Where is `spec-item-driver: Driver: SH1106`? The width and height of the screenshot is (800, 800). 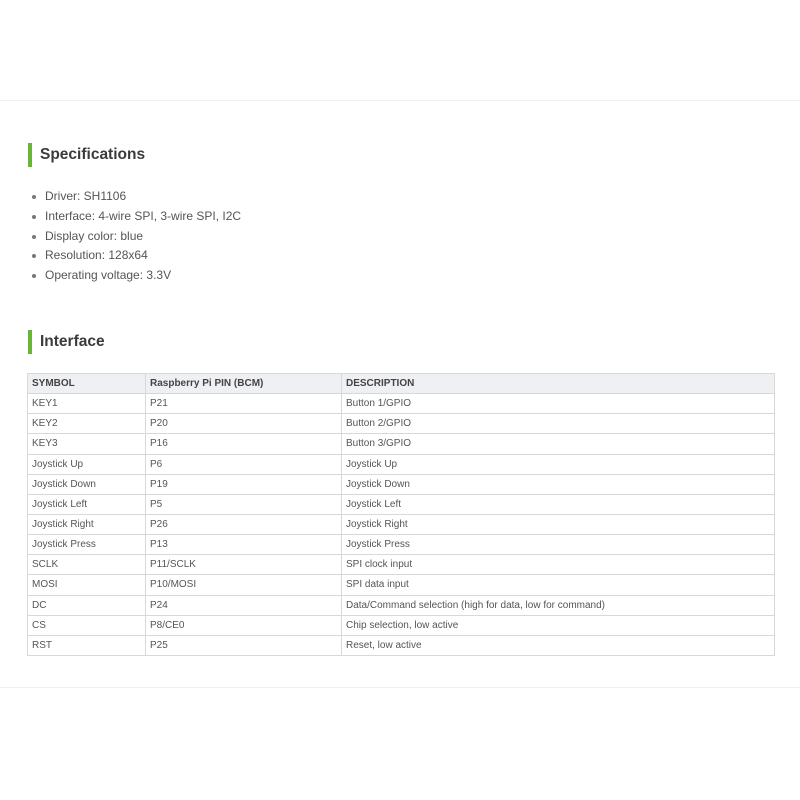 spec-item-driver: Driver: SH1106 is located at coordinates (136, 197).